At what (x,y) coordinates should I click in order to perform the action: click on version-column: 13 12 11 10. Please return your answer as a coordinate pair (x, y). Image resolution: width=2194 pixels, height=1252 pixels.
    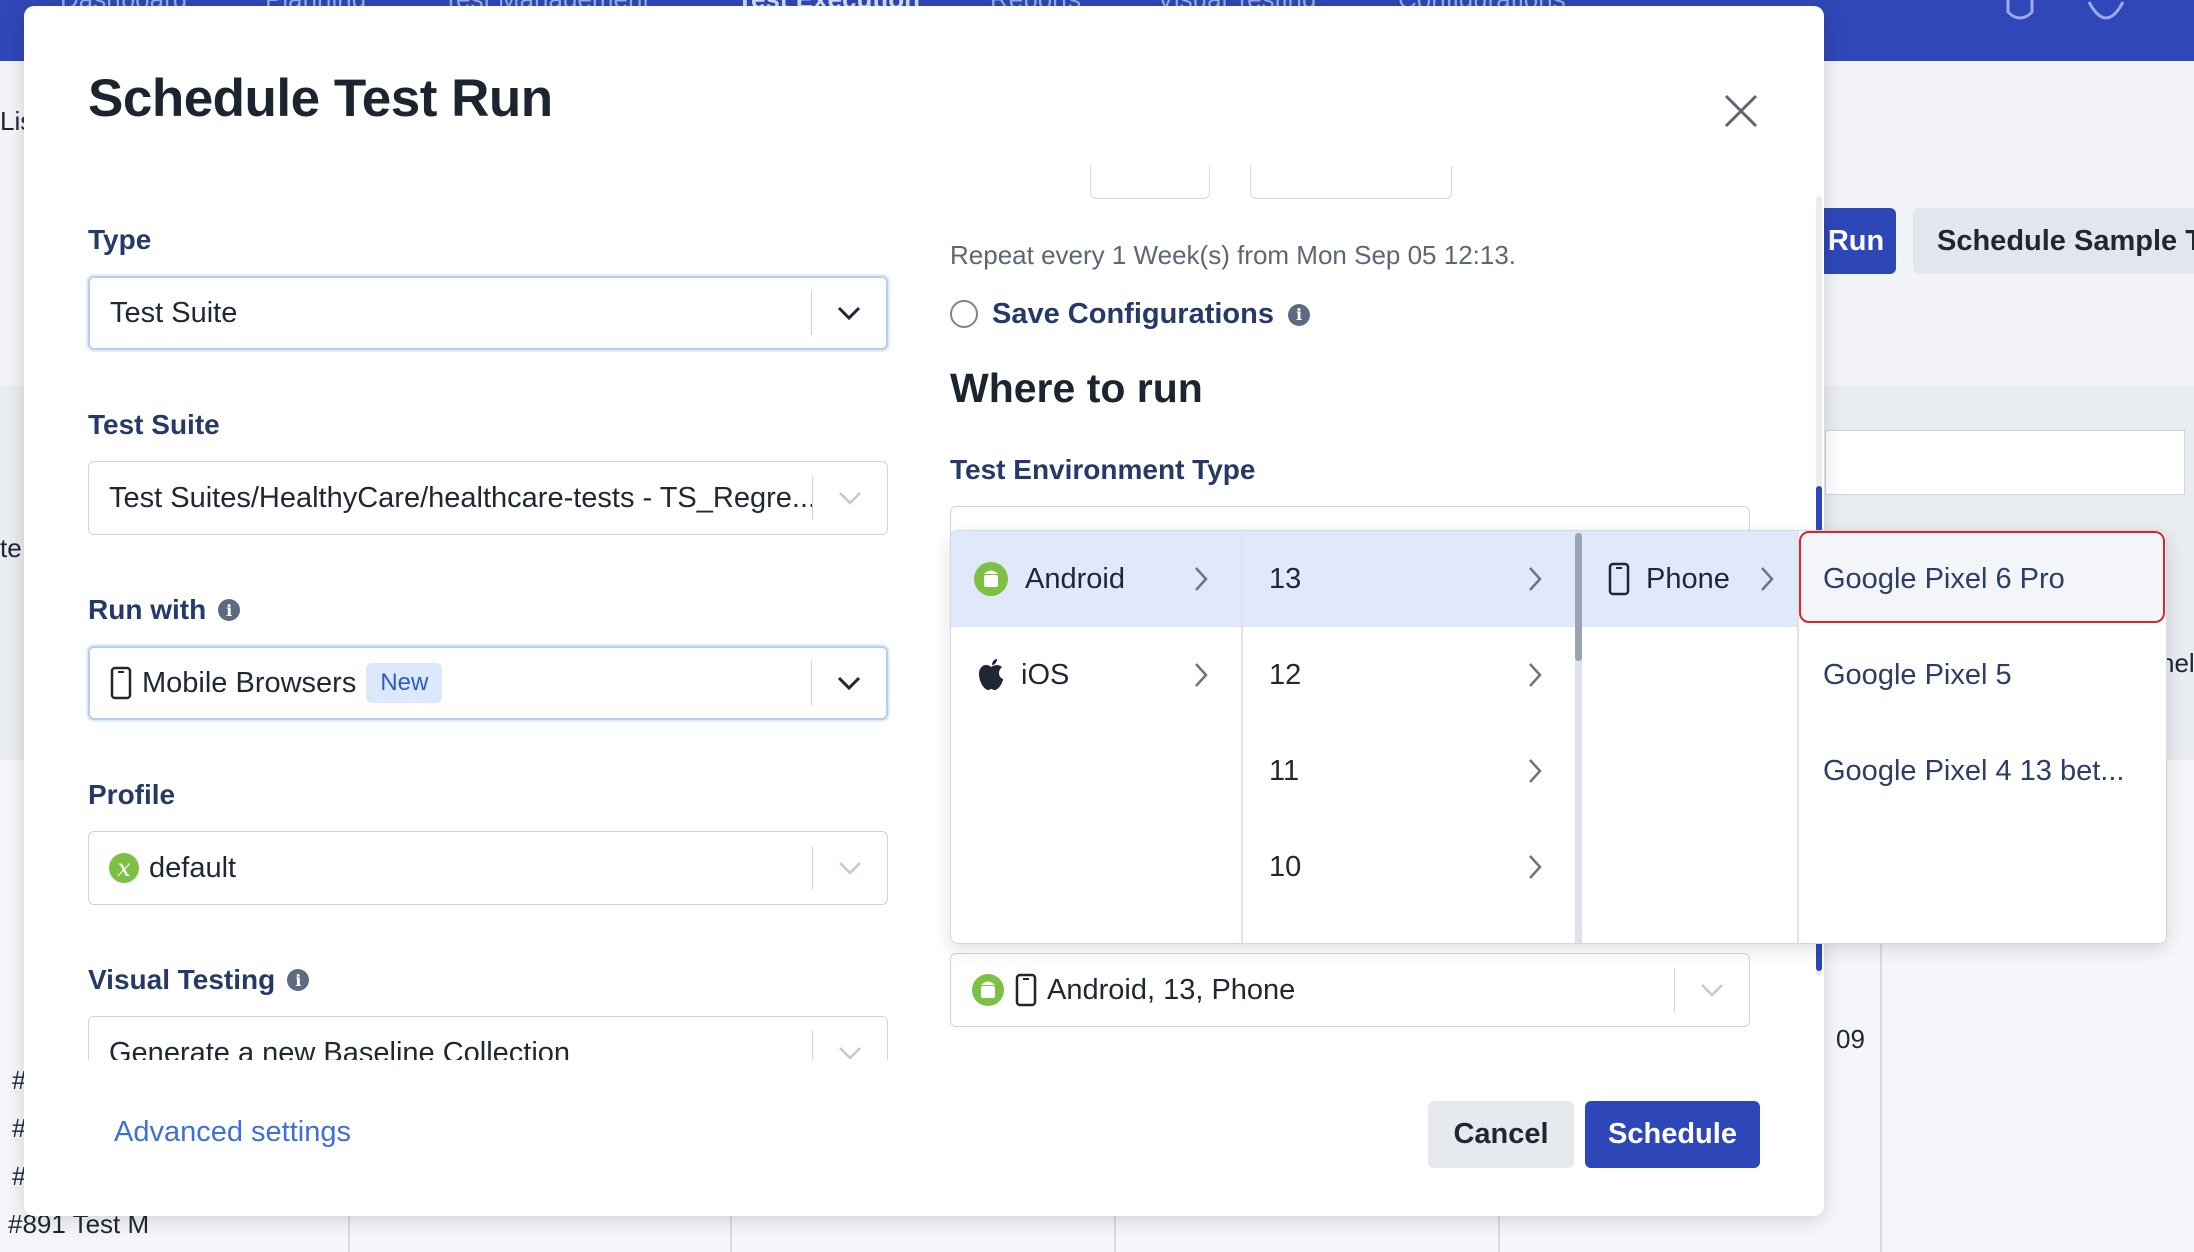
    Looking at the image, I should click on (1409, 737).